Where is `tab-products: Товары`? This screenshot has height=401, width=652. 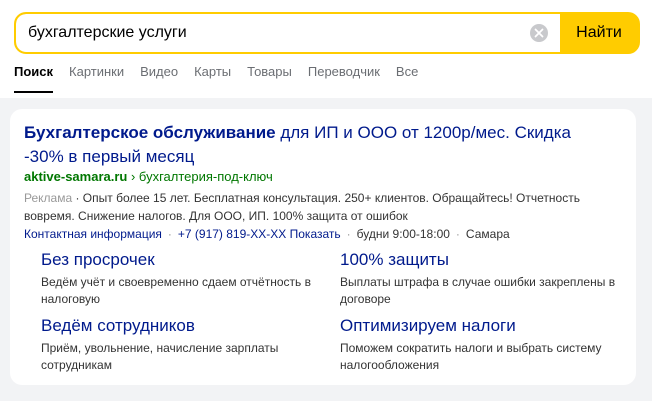 tab-products: Товары is located at coordinates (269, 78).